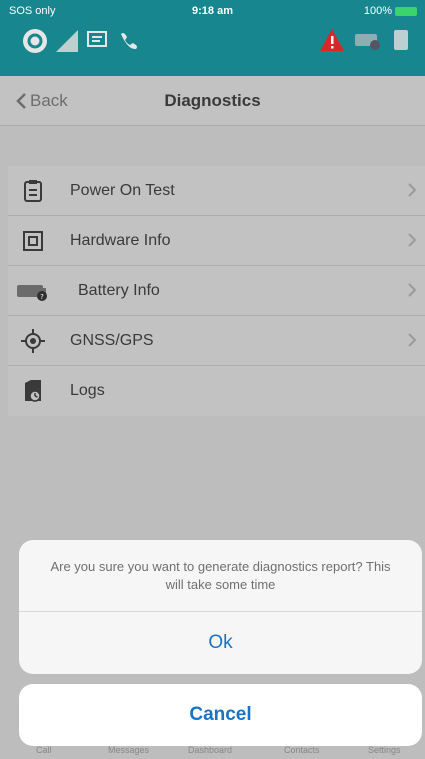 Image resolution: width=425 pixels, height=759 pixels. What do you see at coordinates (122, 190) in the screenshot?
I see `list-item-label: Power On Test` at bounding box center [122, 190].